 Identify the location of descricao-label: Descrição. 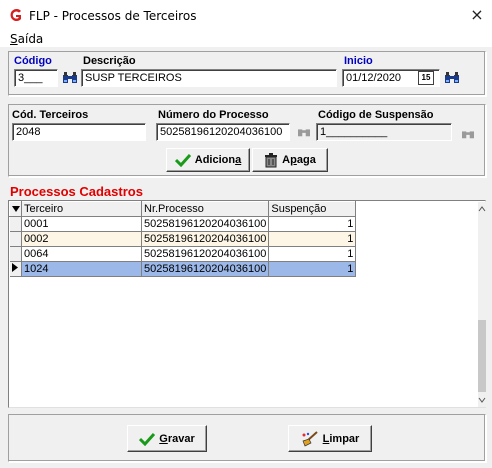
(109, 61).